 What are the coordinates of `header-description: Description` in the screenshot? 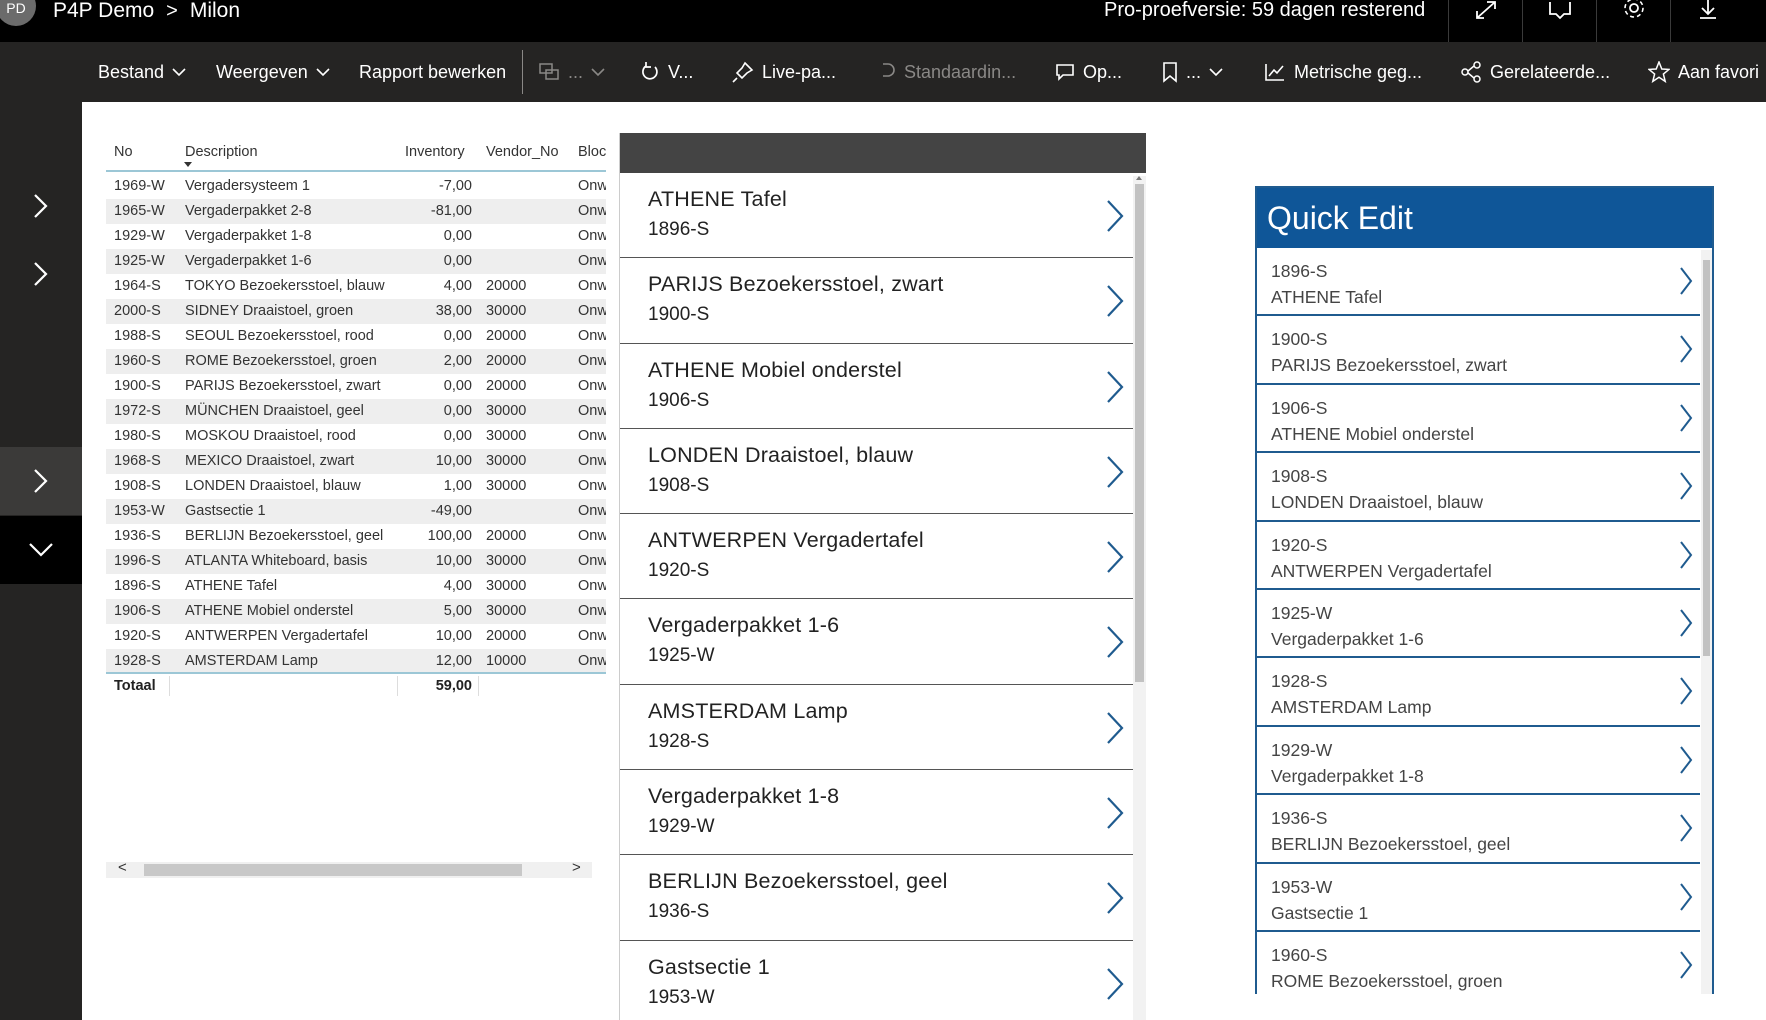 It's located at (221, 152).